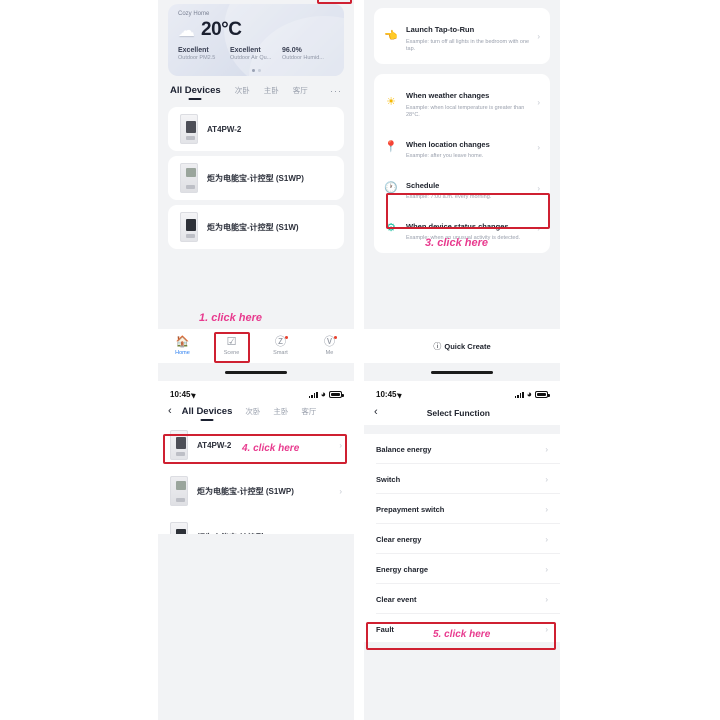  Describe the element at coordinates (423, 185) in the screenshot. I see `scene-title: Schedule` at that location.